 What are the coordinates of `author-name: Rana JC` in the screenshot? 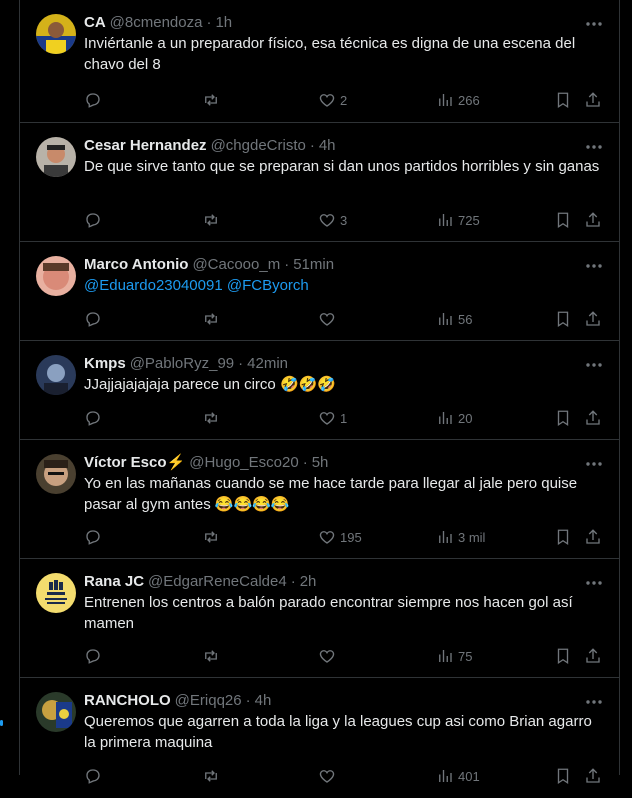 It's located at (114, 581).